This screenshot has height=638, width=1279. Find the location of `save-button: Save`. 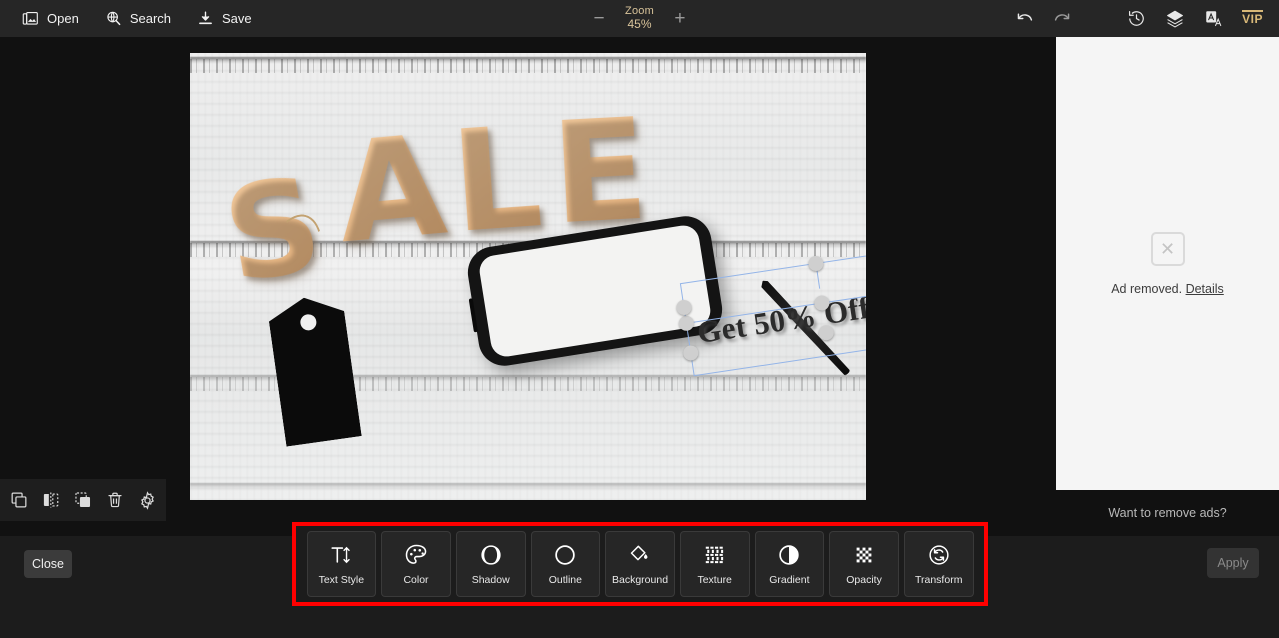

save-button: Save is located at coordinates (224, 19).